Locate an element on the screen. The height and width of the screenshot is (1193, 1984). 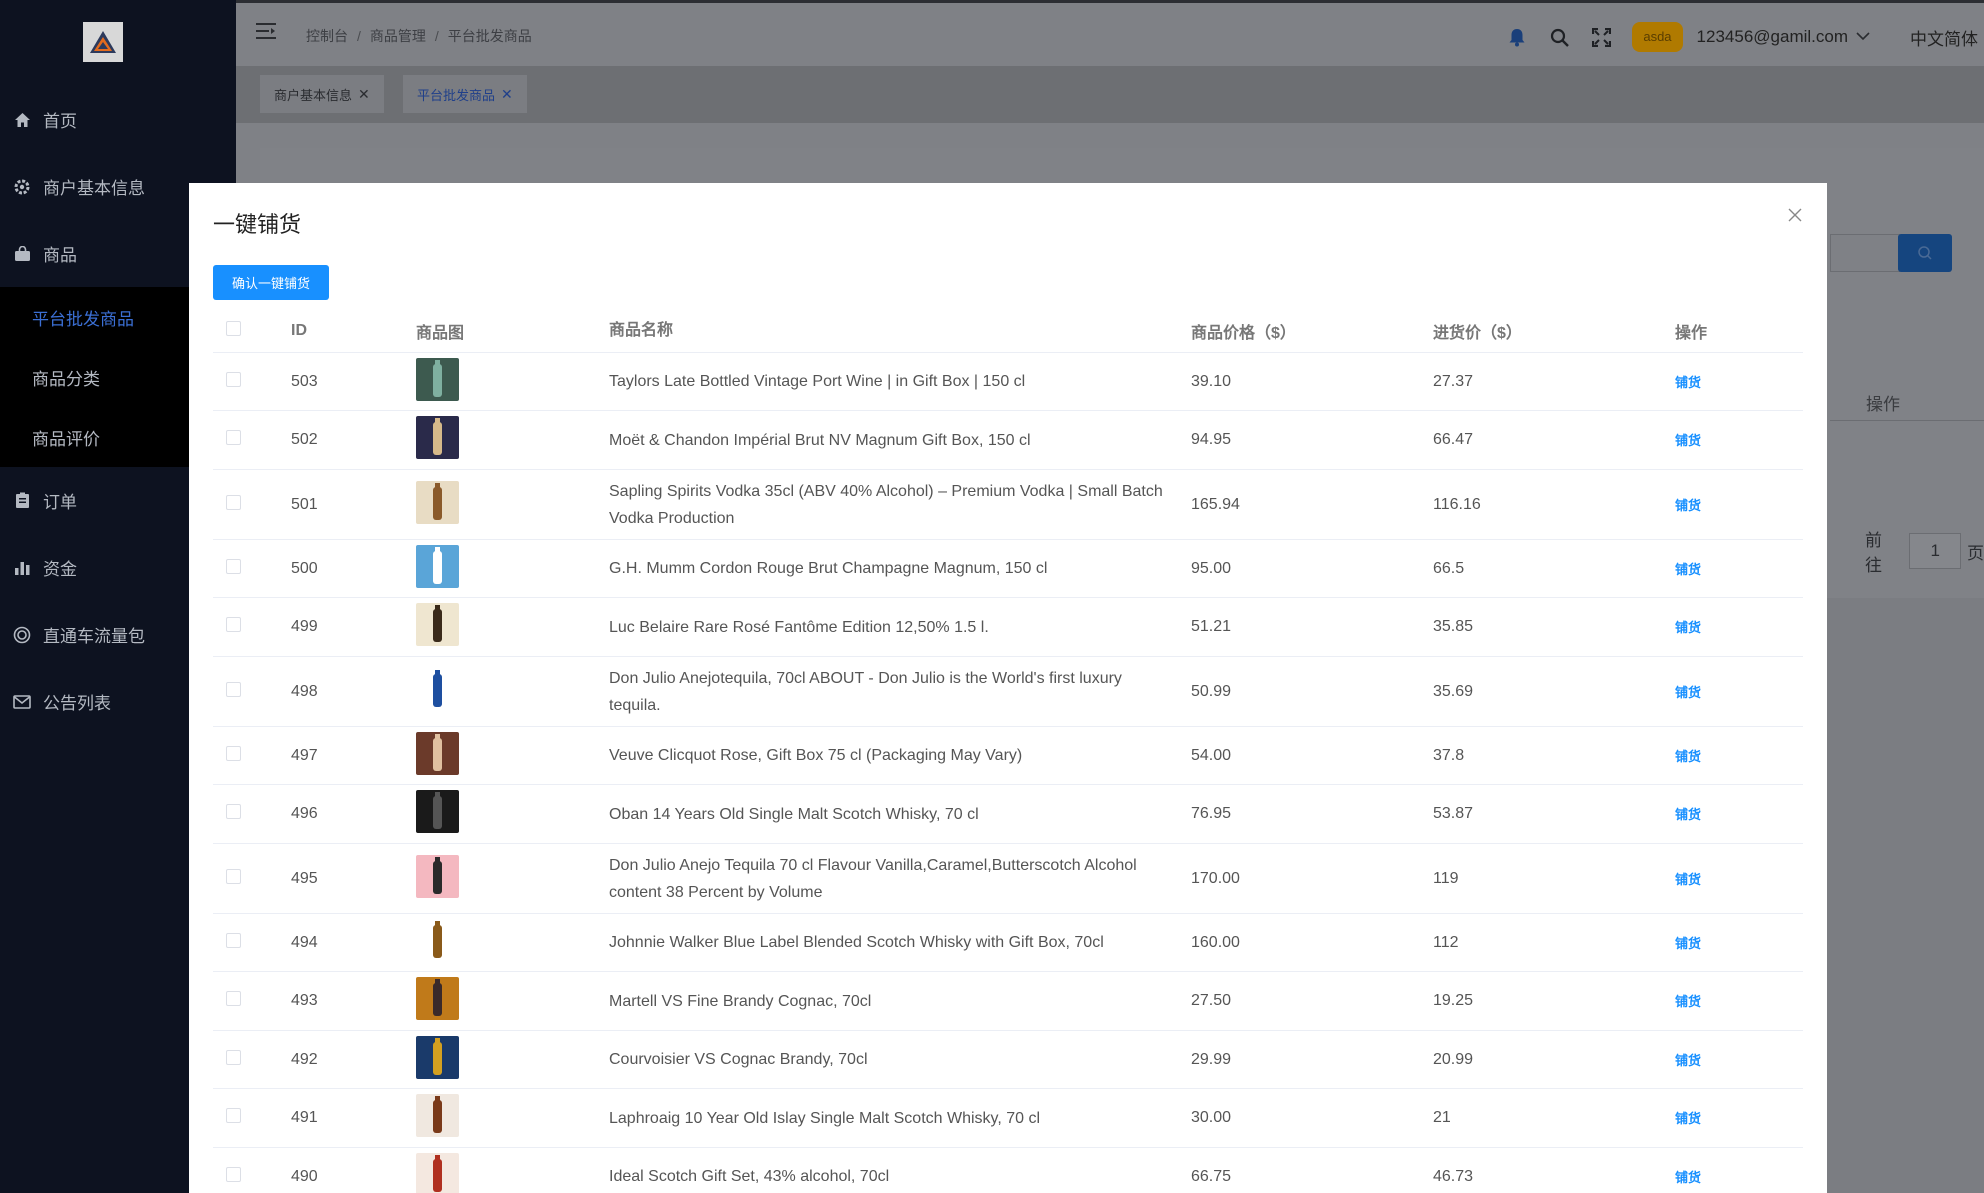
background-pager: 前往 1 页 is located at coordinates (1924, 551).